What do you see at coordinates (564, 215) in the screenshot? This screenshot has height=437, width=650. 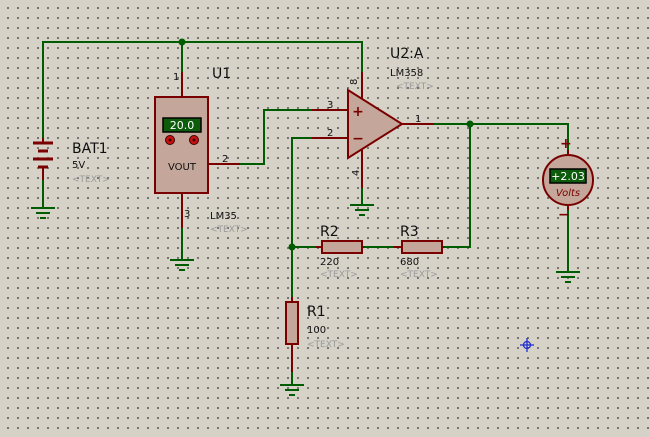 I see `voltmeter-minus-sign: −` at bounding box center [564, 215].